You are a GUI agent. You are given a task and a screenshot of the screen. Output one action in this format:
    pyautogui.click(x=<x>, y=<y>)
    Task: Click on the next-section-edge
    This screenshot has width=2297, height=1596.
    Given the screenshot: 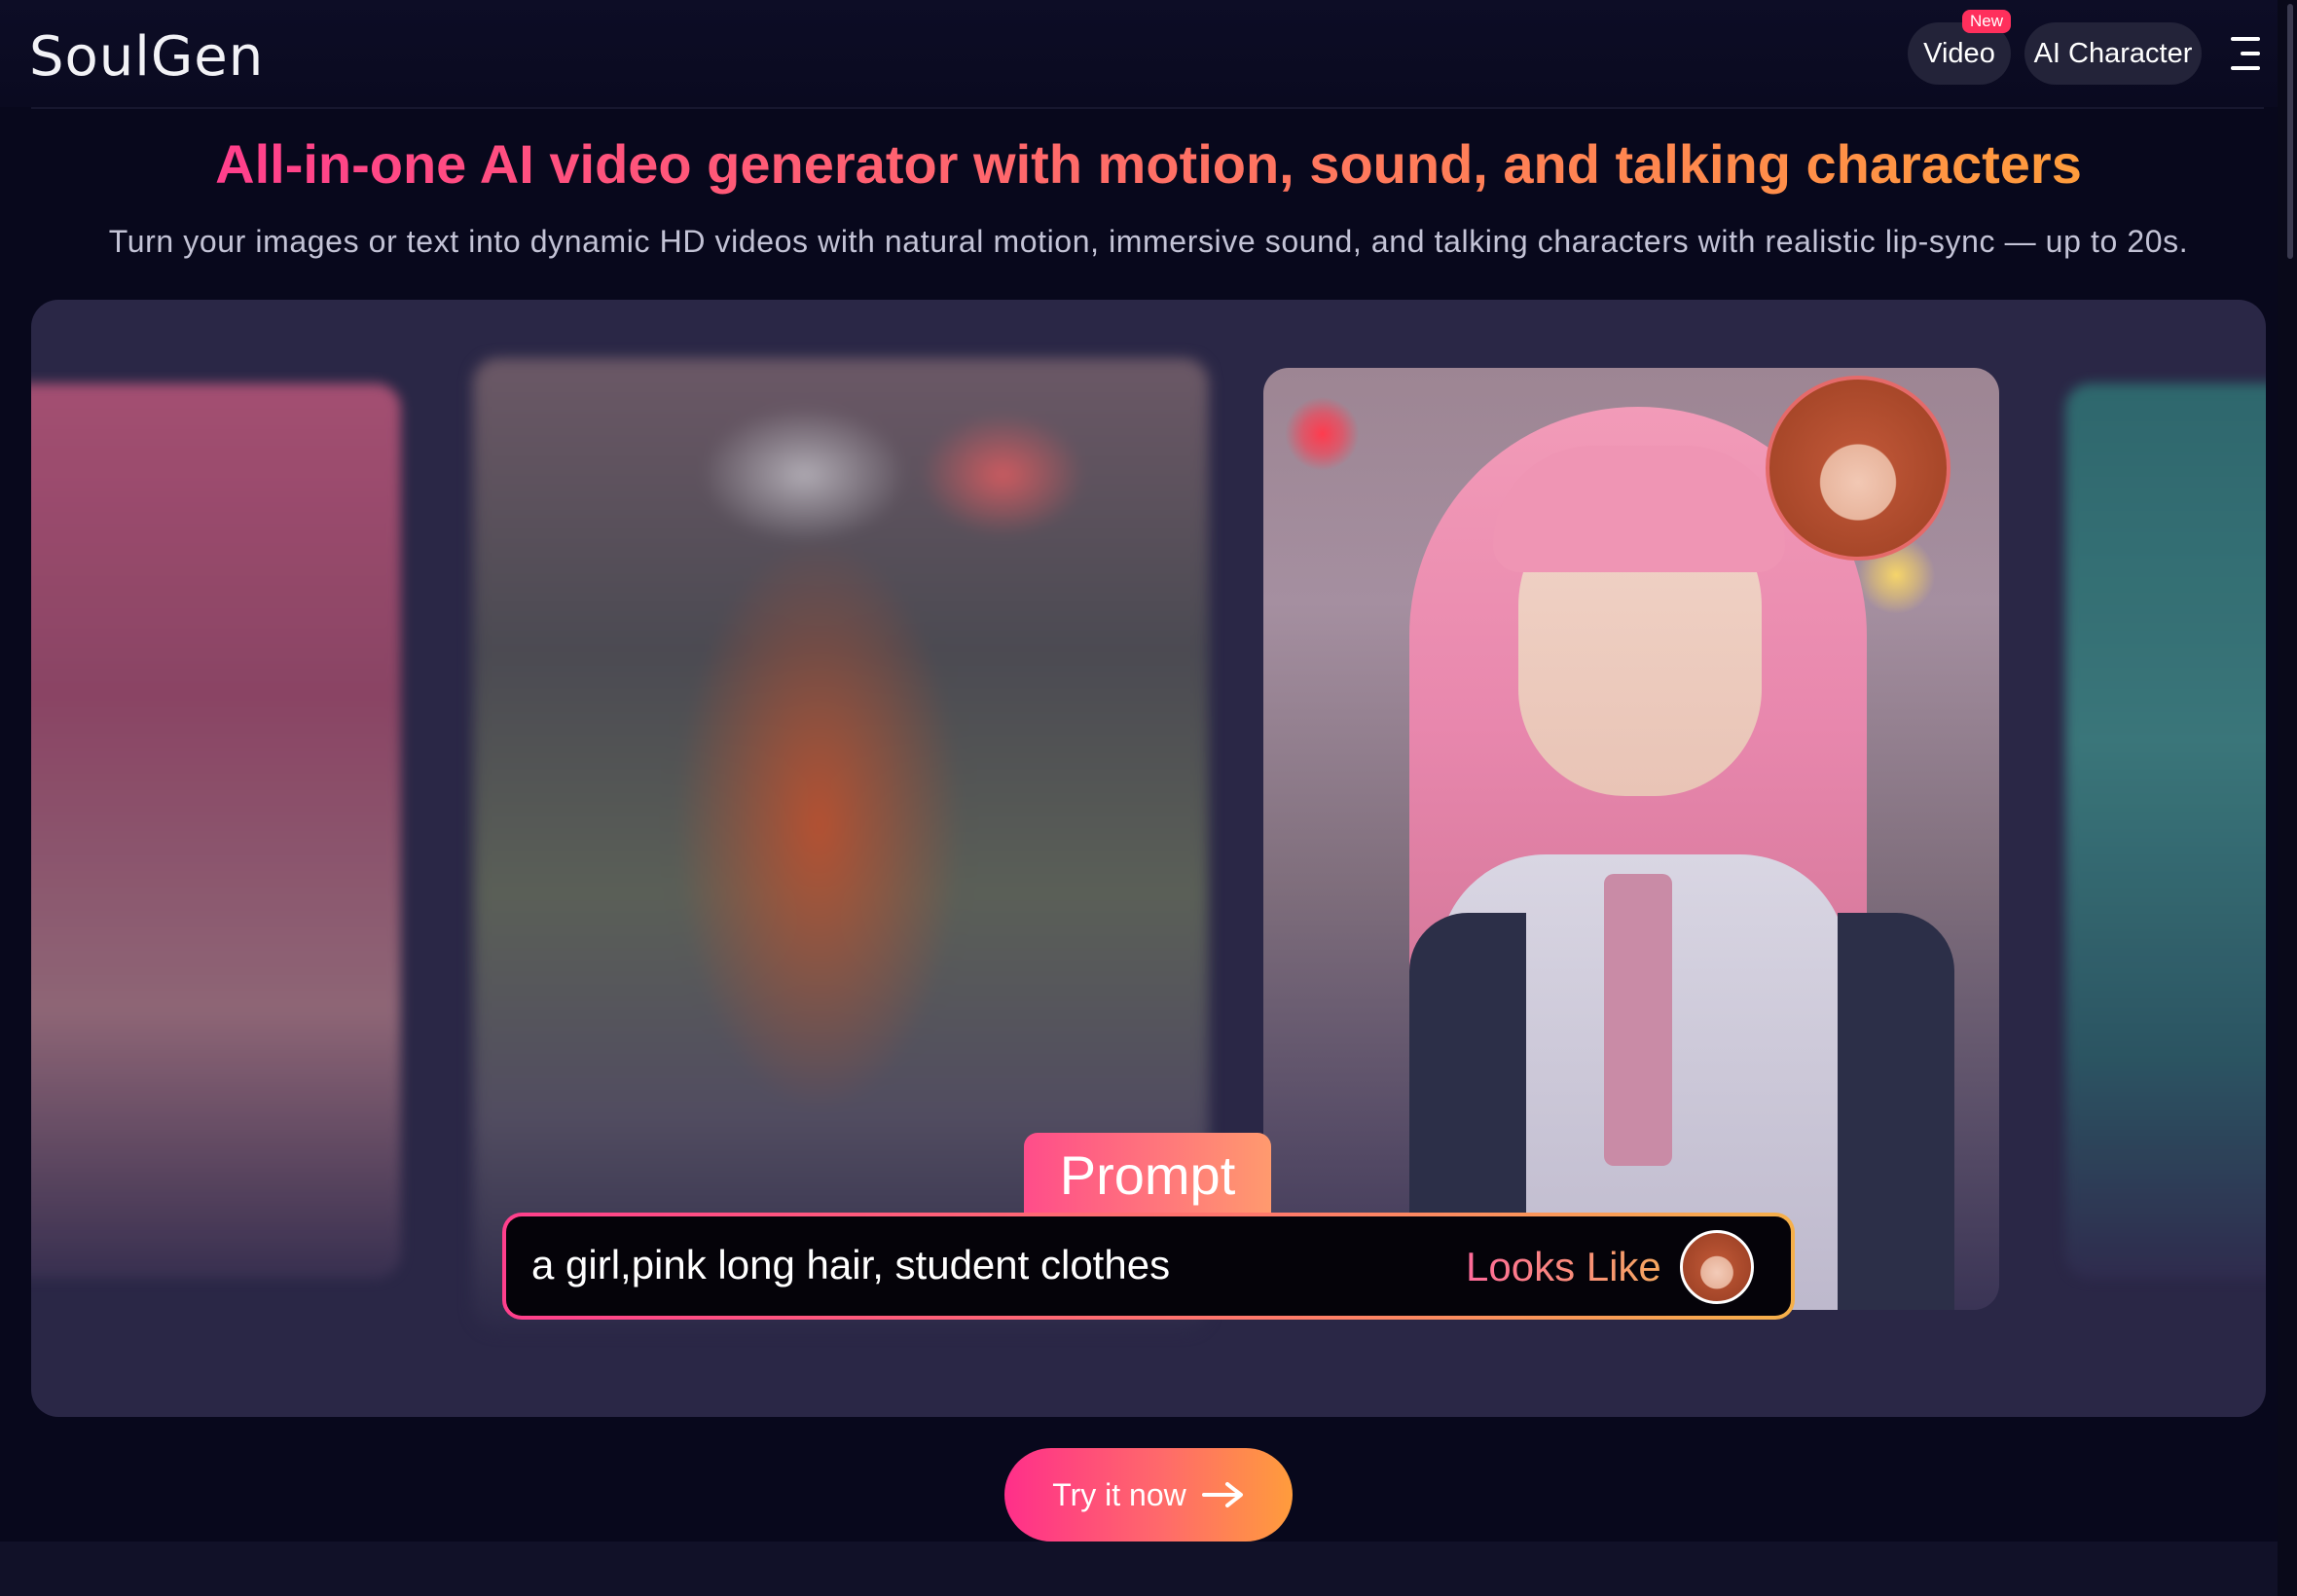 What is the action you would take?
    pyautogui.click(x=1139, y=1569)
    